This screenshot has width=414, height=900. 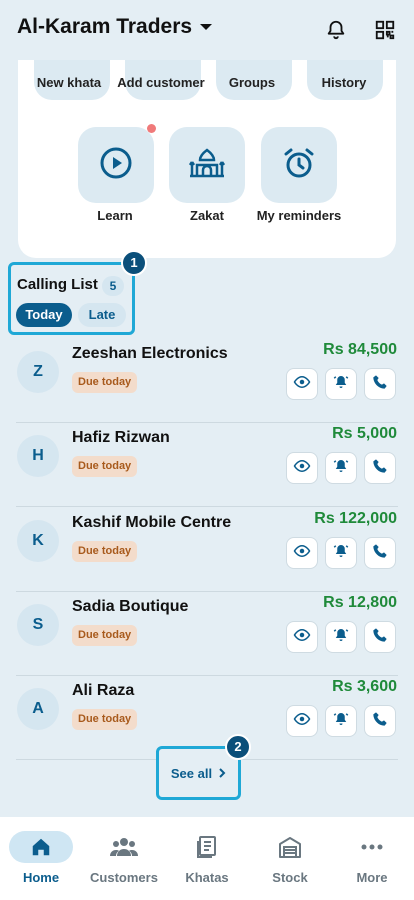 What do you see at coordinates (152, 522) in the screenshot?
I see `customer-name: Kashif Mobile Centre` at bounding box center [152, 522].